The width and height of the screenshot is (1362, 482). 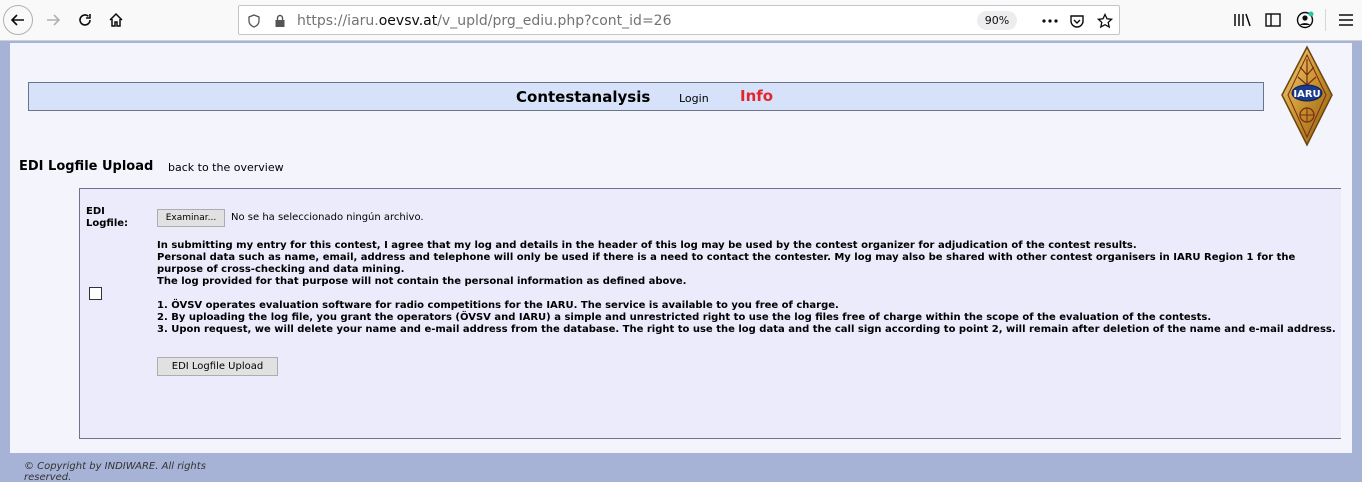 What do you see at coordinates (997, 20) in the screenshot?
I see `zoom-indicator: 90%` at bounding box center [997, 20].